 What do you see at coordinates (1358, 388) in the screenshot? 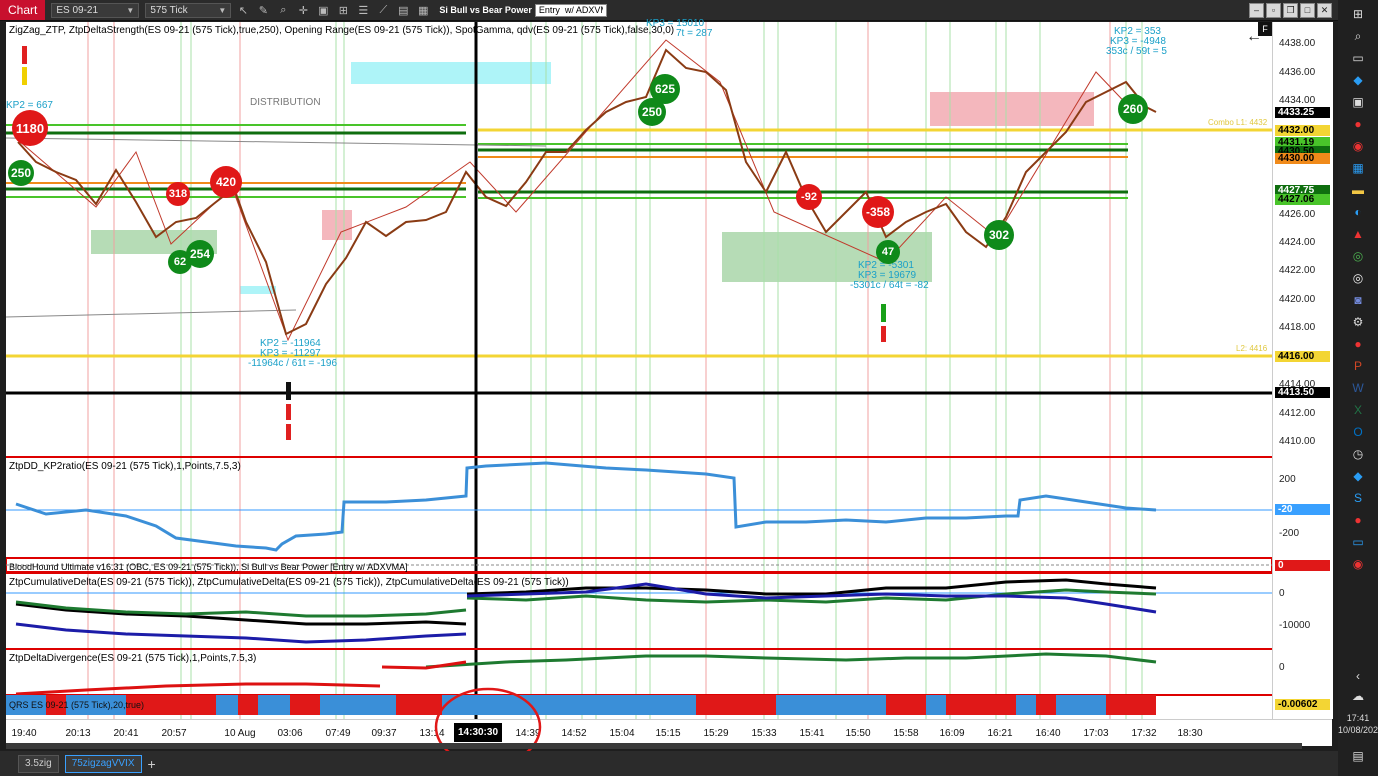
I see `word-icon: W` at bounding box center [1358, 388].